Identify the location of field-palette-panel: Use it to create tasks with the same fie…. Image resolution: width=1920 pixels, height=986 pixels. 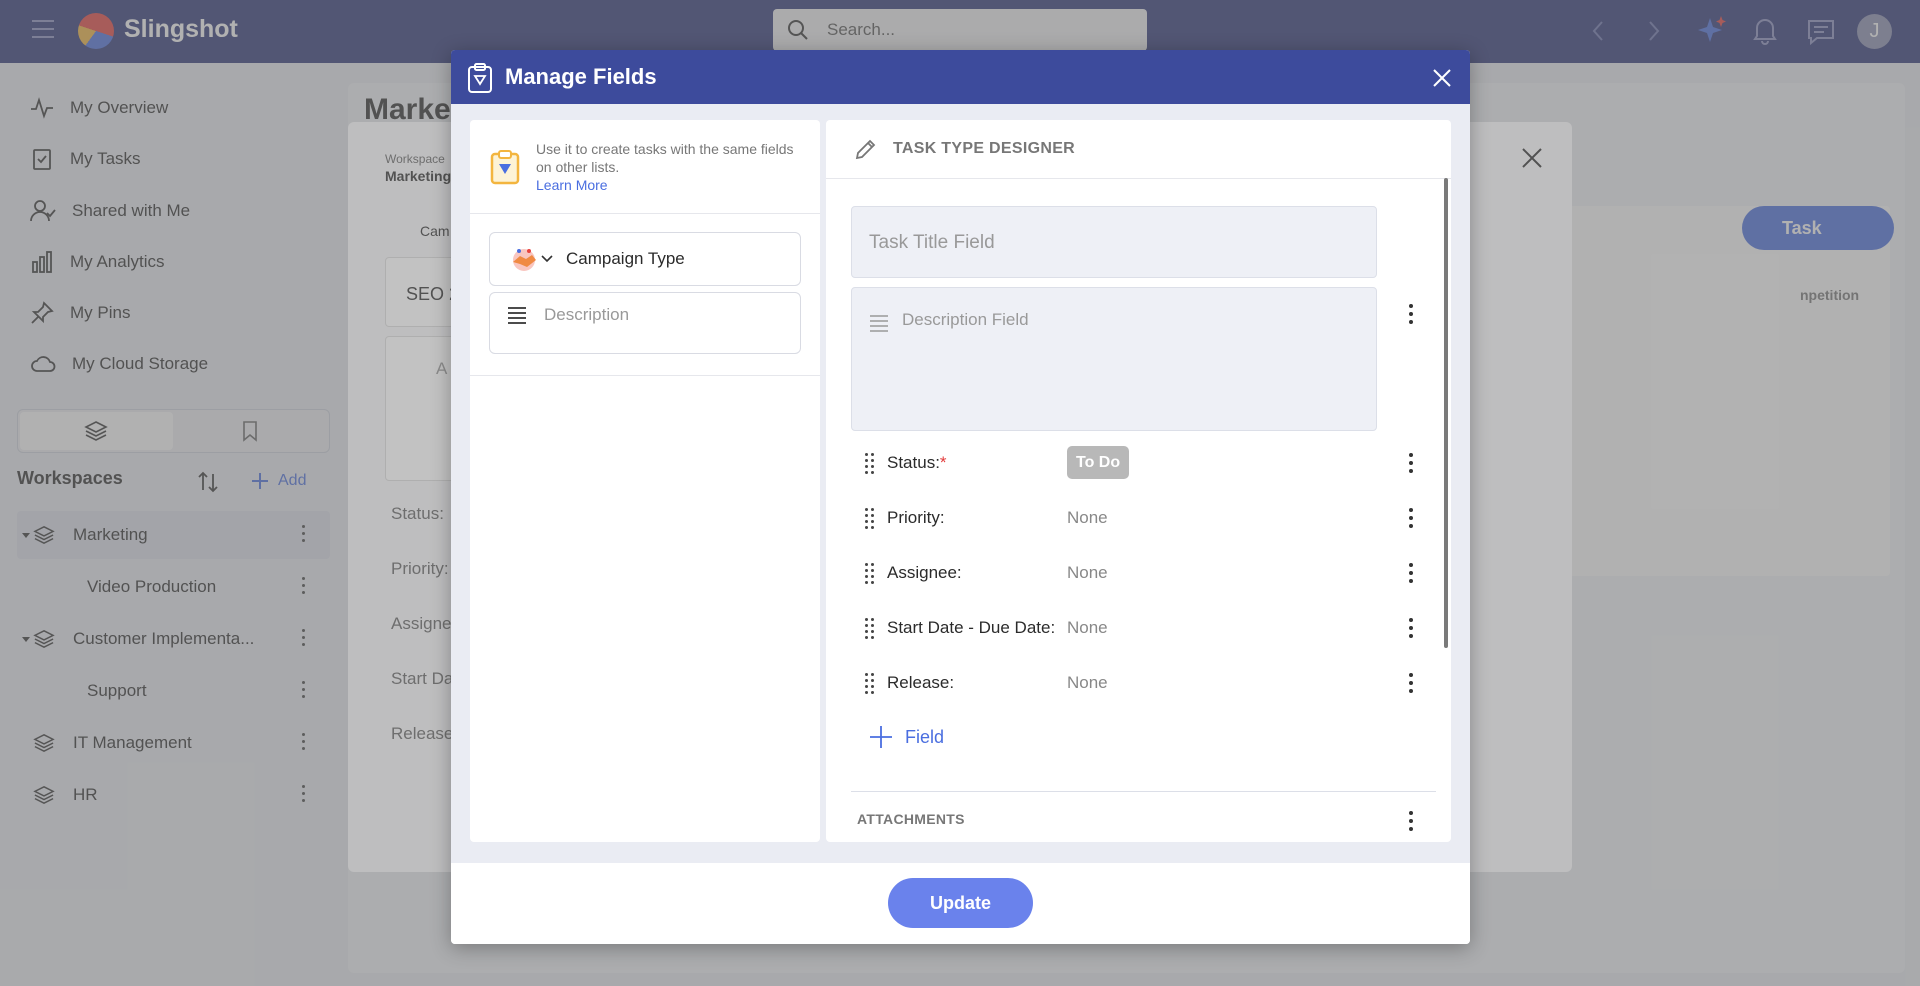
(645, 481).